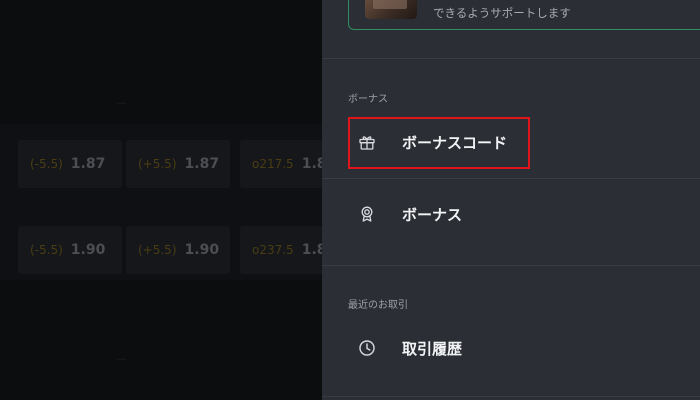  What do you see at coordinates (502, 13) in the screenshot?
I see `promo-text: できるようサポートします` at bounding box center [502, 13].